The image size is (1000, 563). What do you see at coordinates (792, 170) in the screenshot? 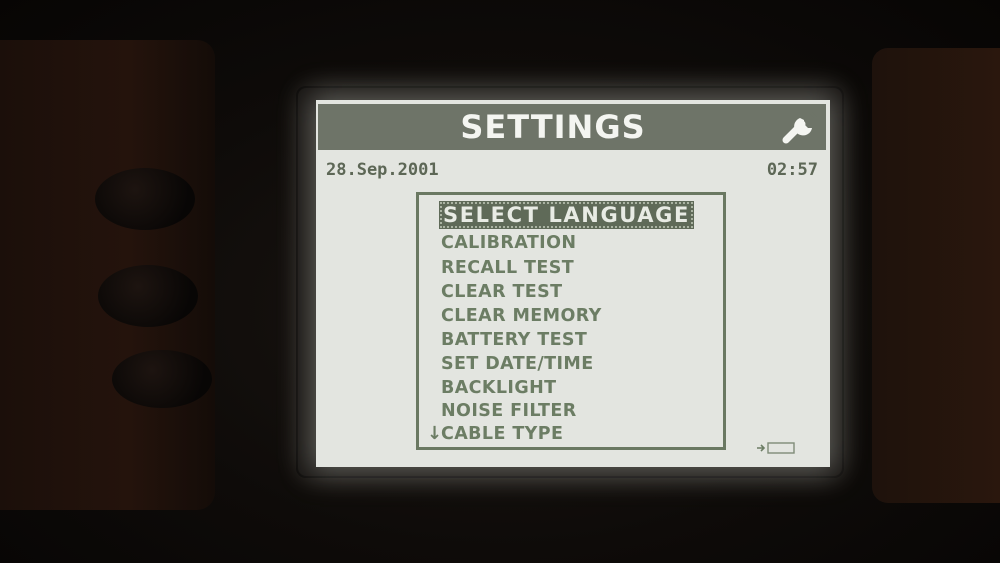
I see `time-display: 02:57` at bounding box center [792, 170].